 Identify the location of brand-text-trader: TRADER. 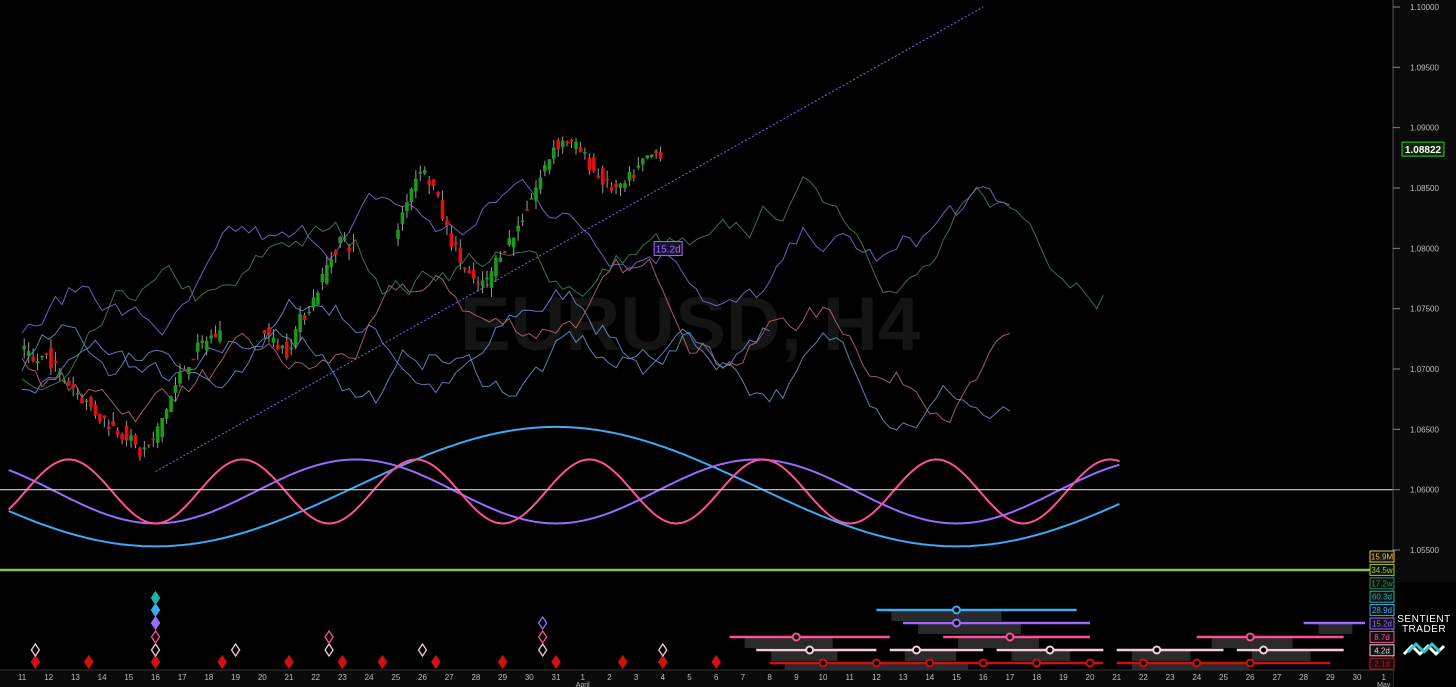
(1424, 629).